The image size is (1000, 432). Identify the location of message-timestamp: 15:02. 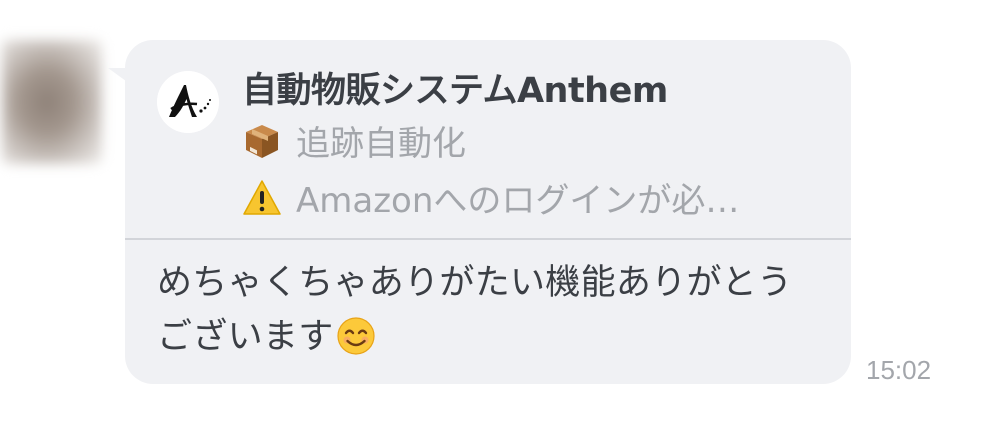
(899, 370).